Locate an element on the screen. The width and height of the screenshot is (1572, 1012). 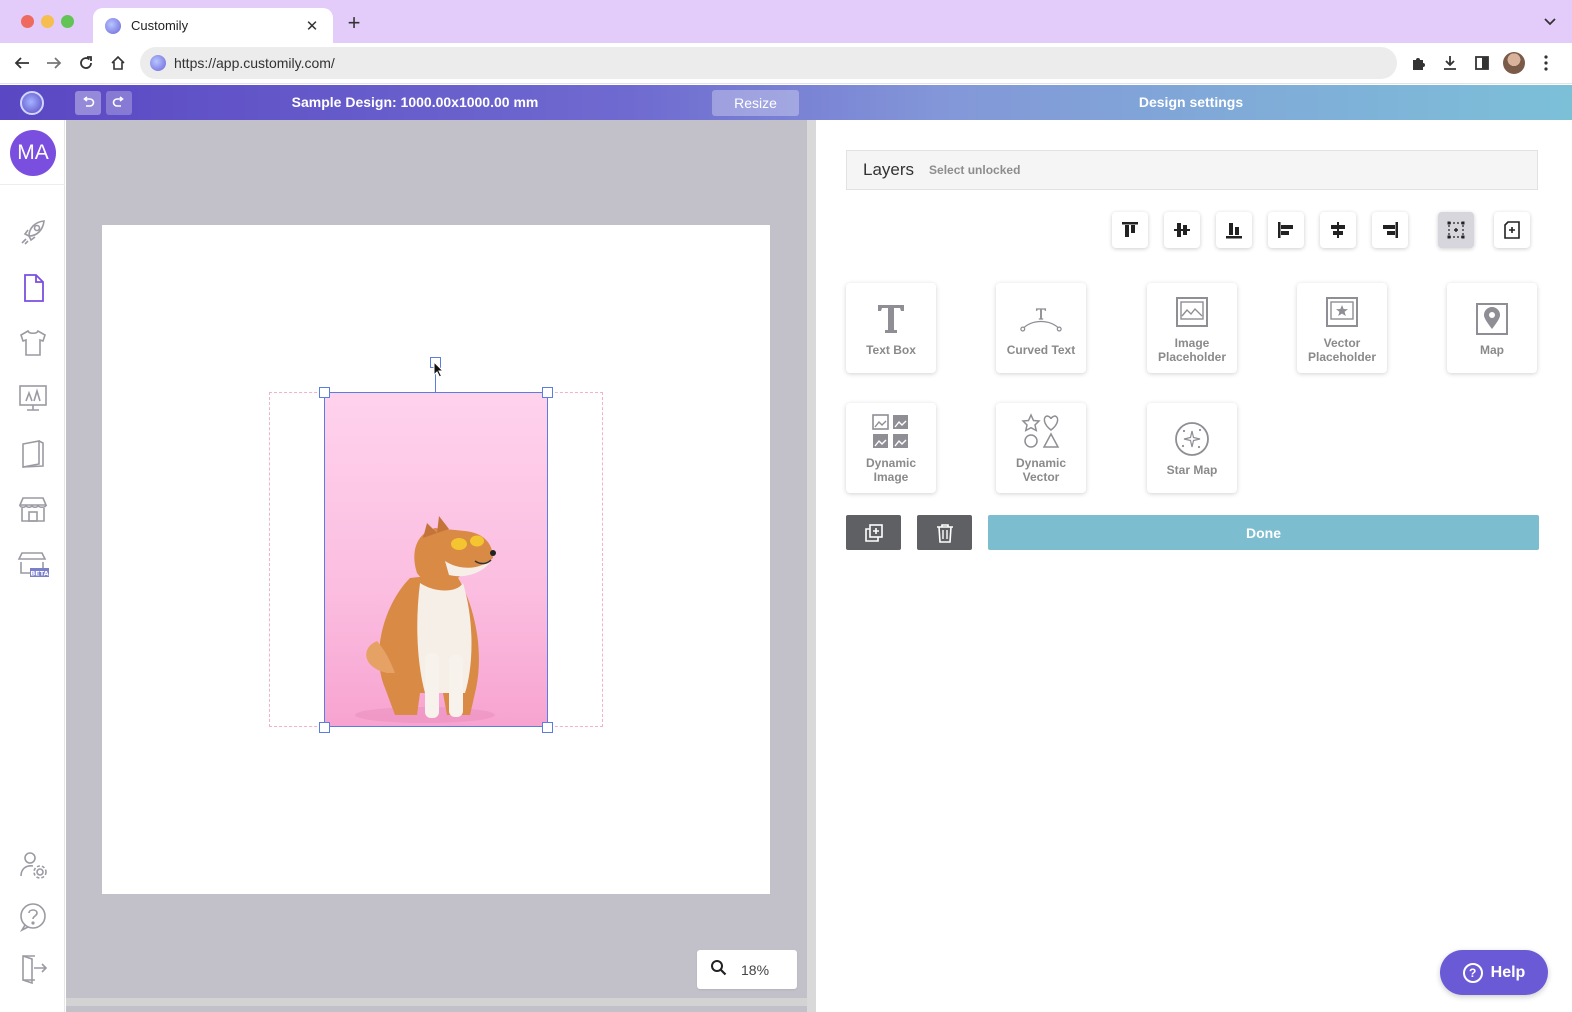
tab-close-icon: ✕ is located at coordinates (312, 26).